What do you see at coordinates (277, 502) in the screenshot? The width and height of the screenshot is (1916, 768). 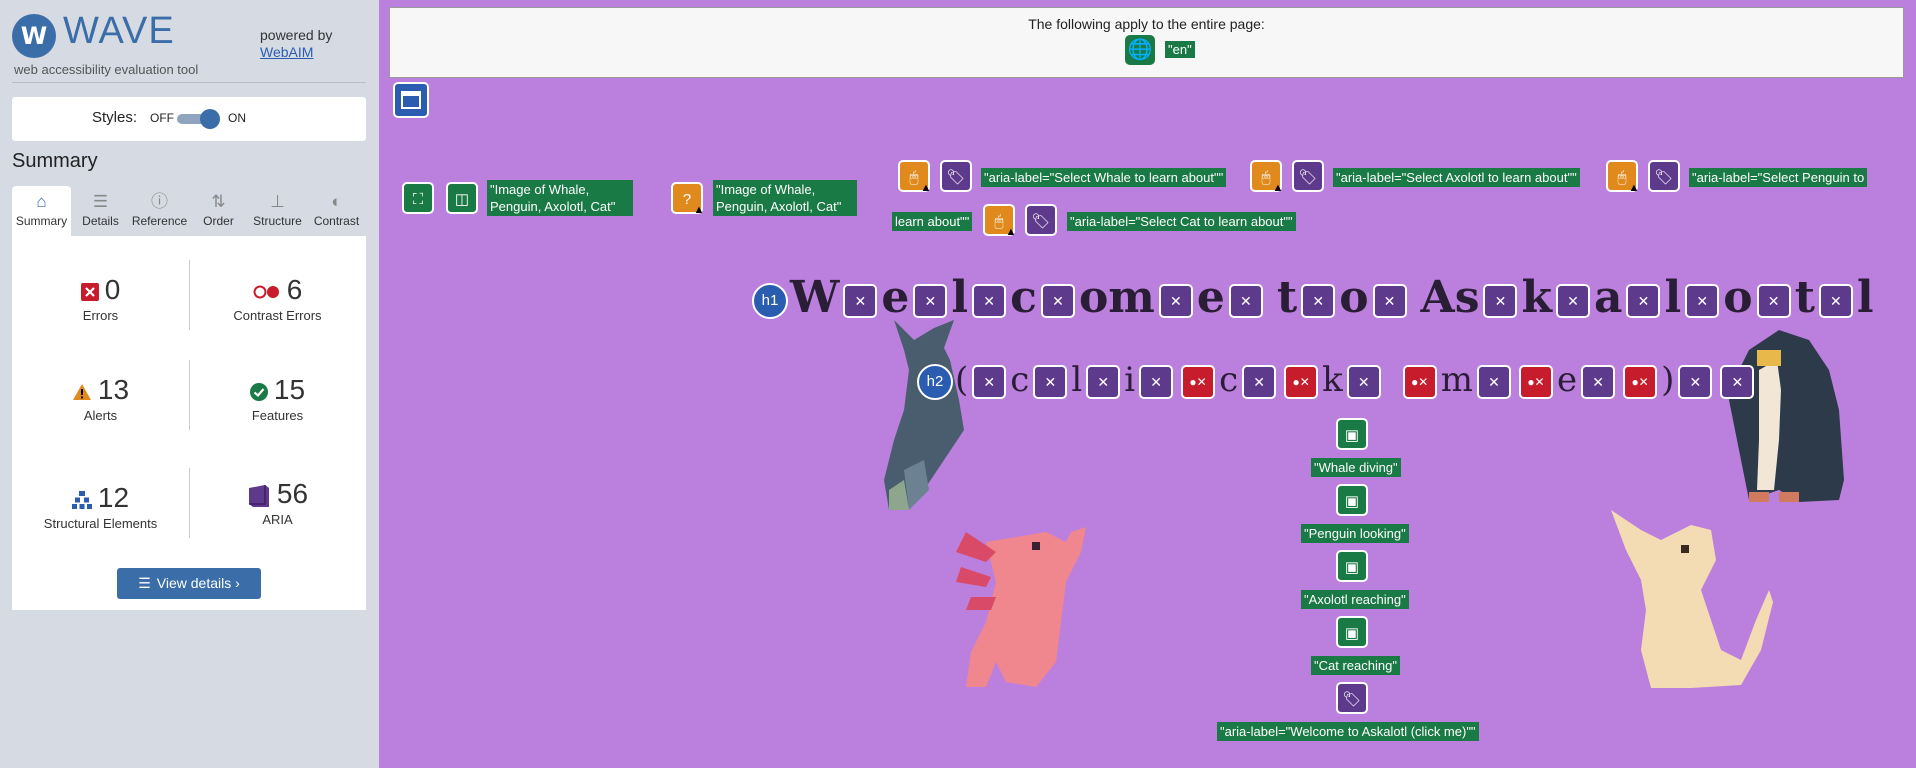 I see `aria-stat: 56 ARIA` at bounding box center [277, 502].